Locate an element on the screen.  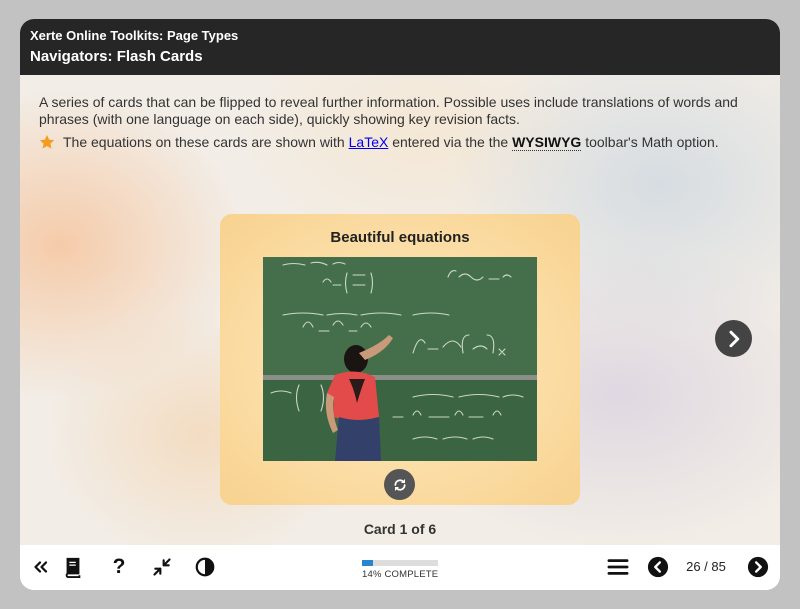
note-suffix: toolbar's Math option. is located at coordinates (650, 142).